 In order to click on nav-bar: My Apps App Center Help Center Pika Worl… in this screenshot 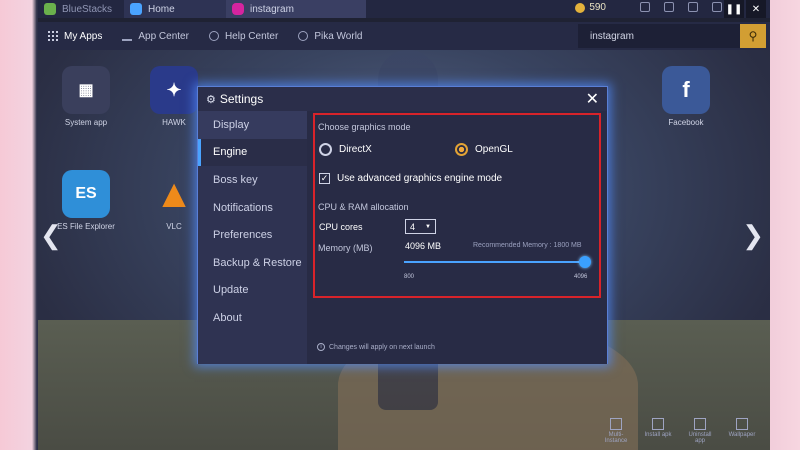, I will do `click(404, 36)`.